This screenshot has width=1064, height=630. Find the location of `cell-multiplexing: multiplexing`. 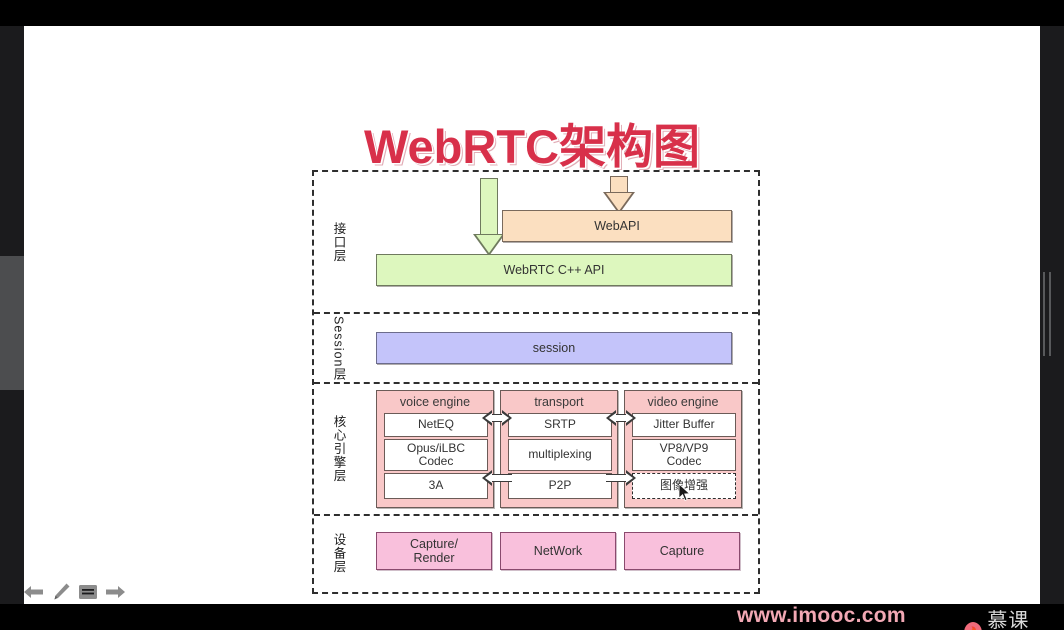

cell-multiplexing: multiplexing is located at coordinates (560, 455).